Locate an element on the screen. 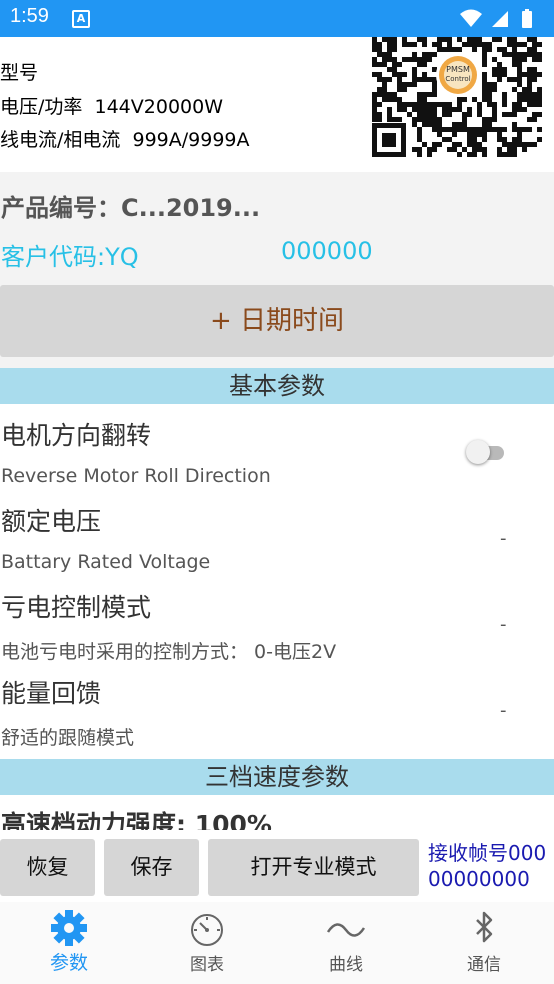  restore-button: 恢复 is located at coordinates (47, 867).